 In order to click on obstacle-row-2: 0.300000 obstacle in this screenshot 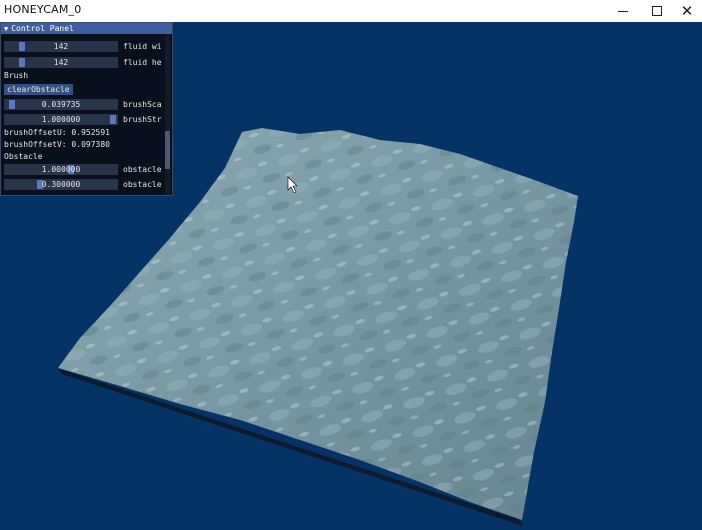, I will do `click(83, 184)`.